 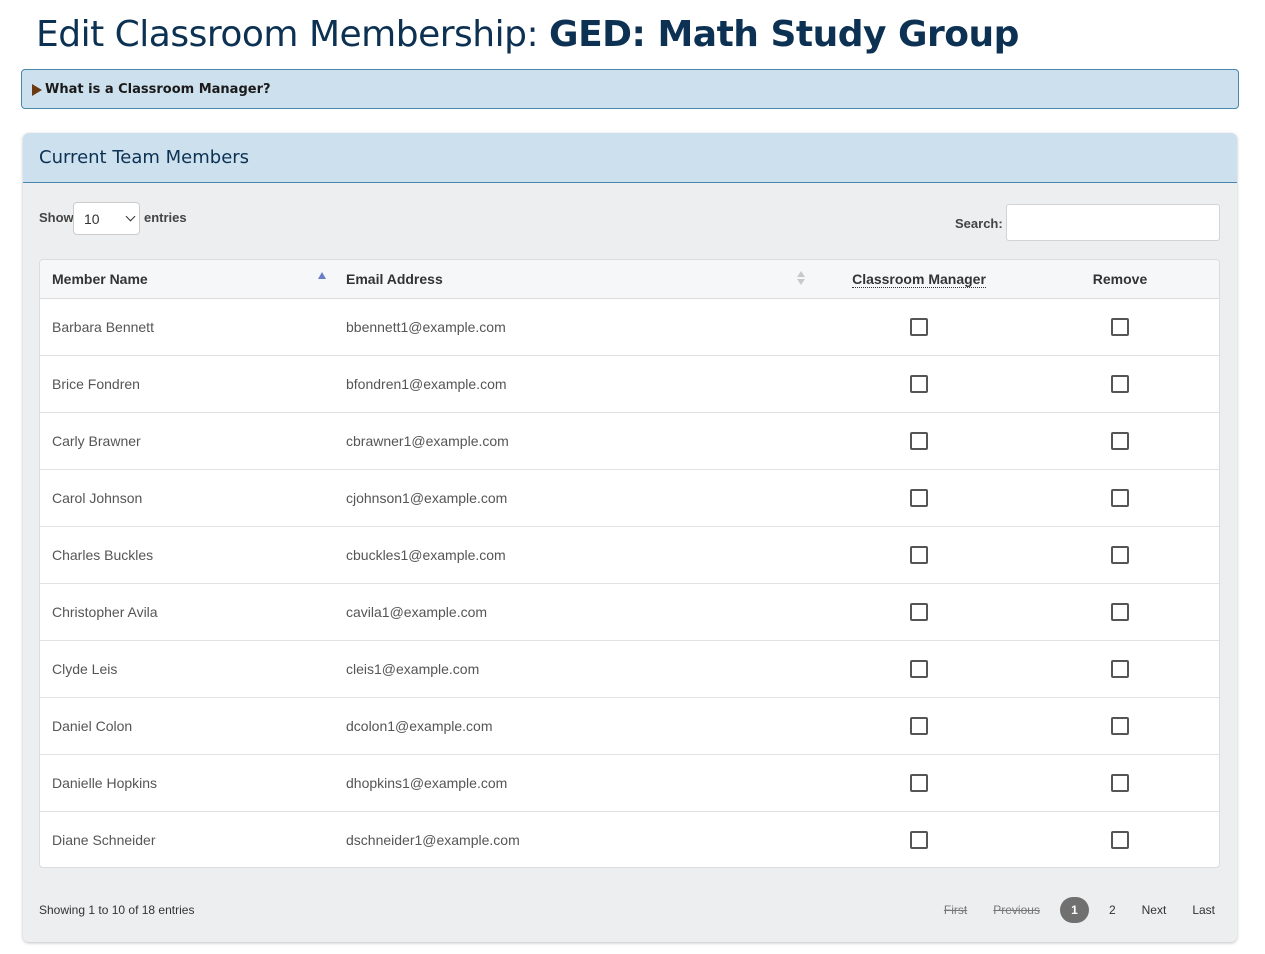 I want to click on member-name-cell: Brice Fondren, so click(x=187, y=384).